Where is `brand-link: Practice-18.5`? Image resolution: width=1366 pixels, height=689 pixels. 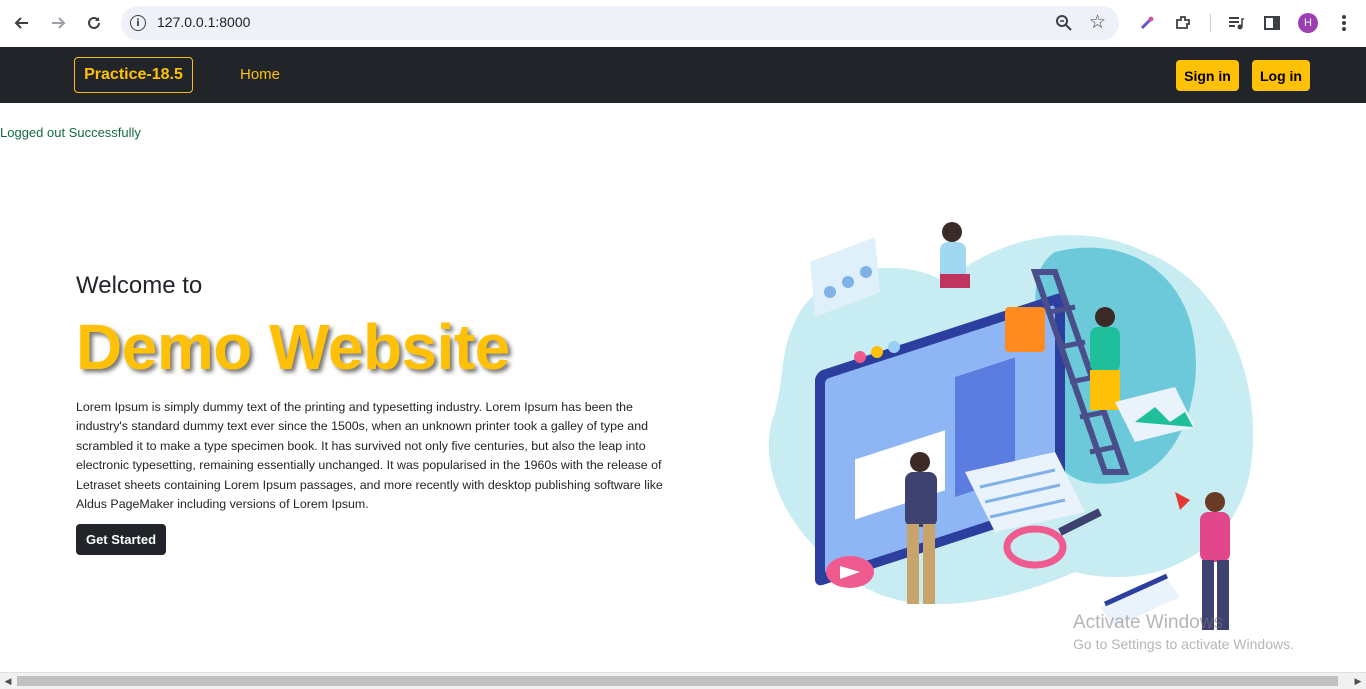
brand-link: Practice-18.5 is located at coordinates (133, 75).